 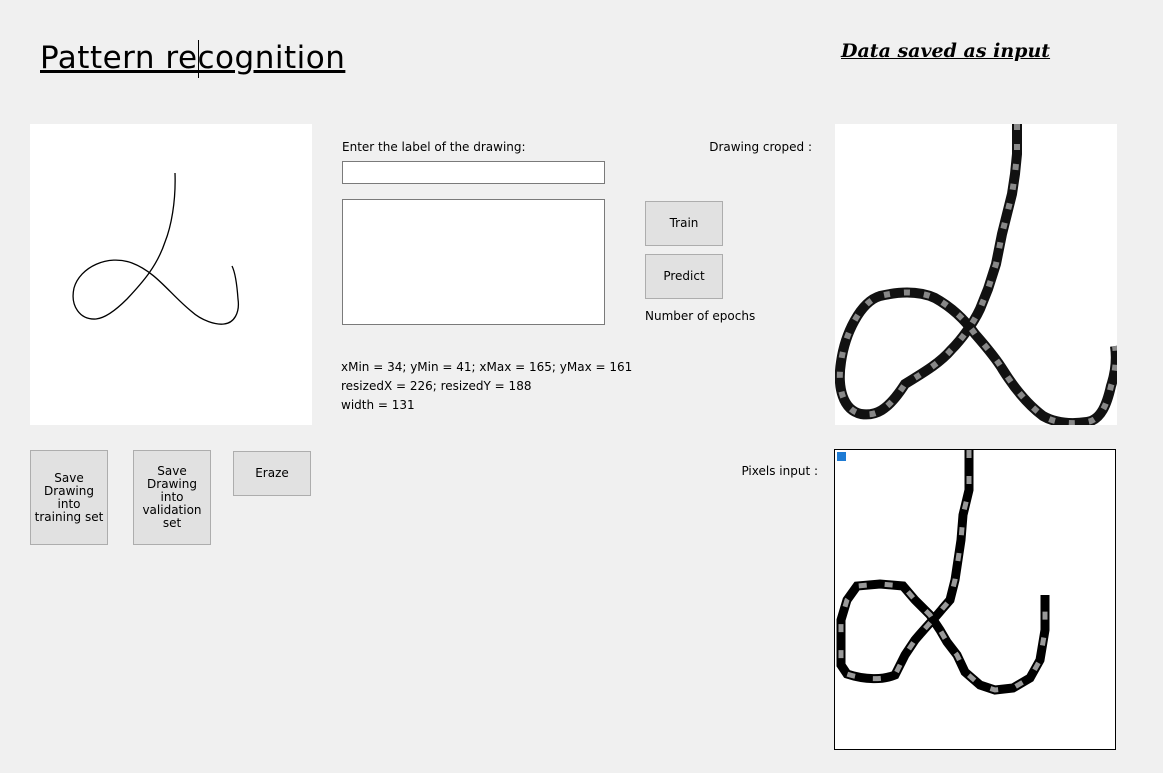 What do you see at coordinates (434, 147) in the screenshot?
I see `label-prompt: Enter the label of the drawing:` at bounding box center [434, 147].